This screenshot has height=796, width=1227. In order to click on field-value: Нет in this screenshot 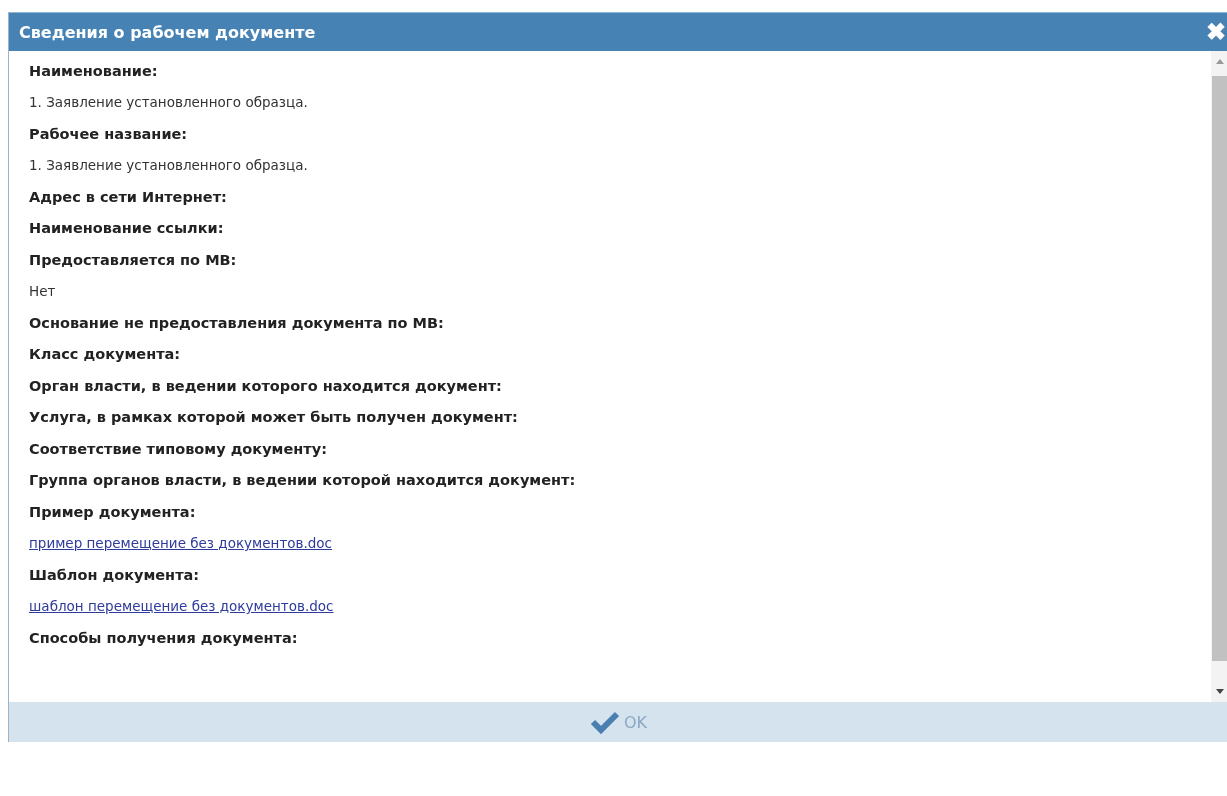, I will do `click(42, 291)`.